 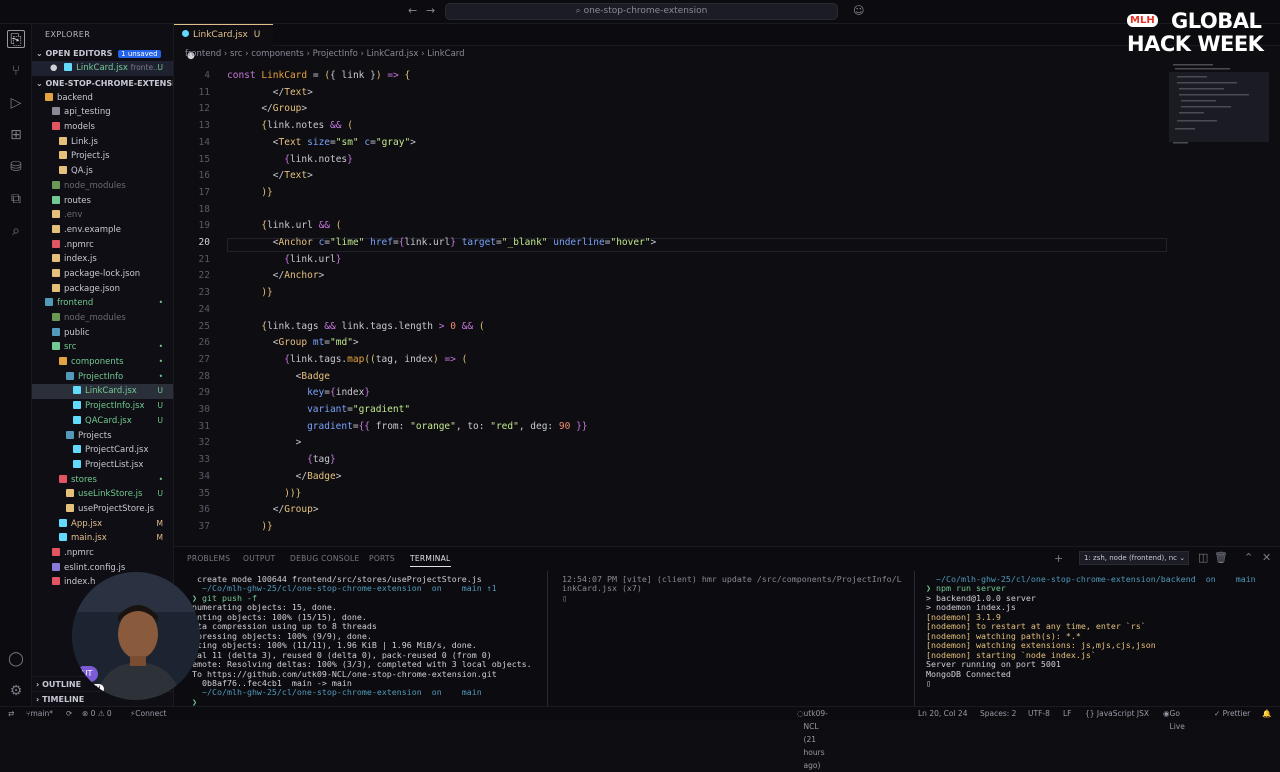 What do you see at coordinates (264, 493) in the screenshot?
I see `code-line: ))}` at bounding box center [264, 493].